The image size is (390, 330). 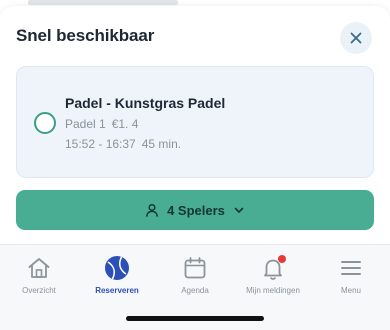 I want to click on players-label: 4 Spelers, so click(x=196, y=210).